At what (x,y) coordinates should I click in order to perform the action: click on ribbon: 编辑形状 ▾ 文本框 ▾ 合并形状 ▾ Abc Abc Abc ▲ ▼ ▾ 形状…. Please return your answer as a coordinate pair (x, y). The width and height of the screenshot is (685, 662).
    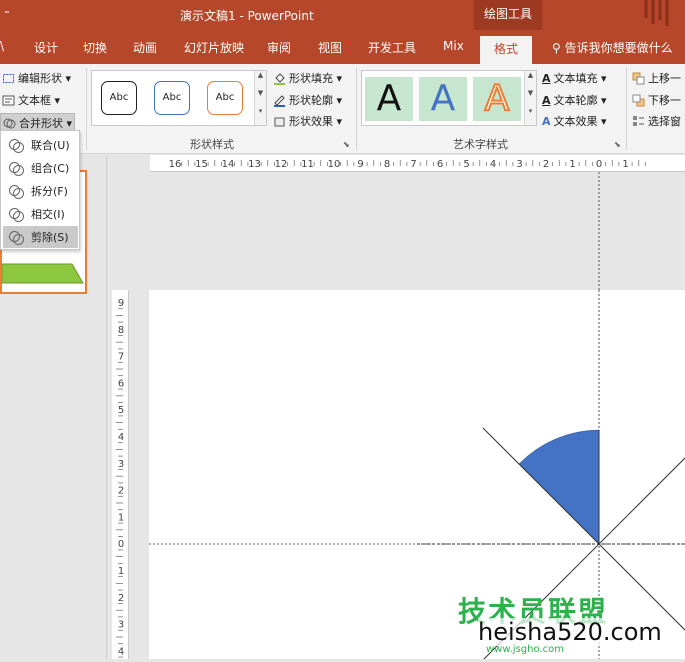
    Looking at the image, I should click on (342, 109).